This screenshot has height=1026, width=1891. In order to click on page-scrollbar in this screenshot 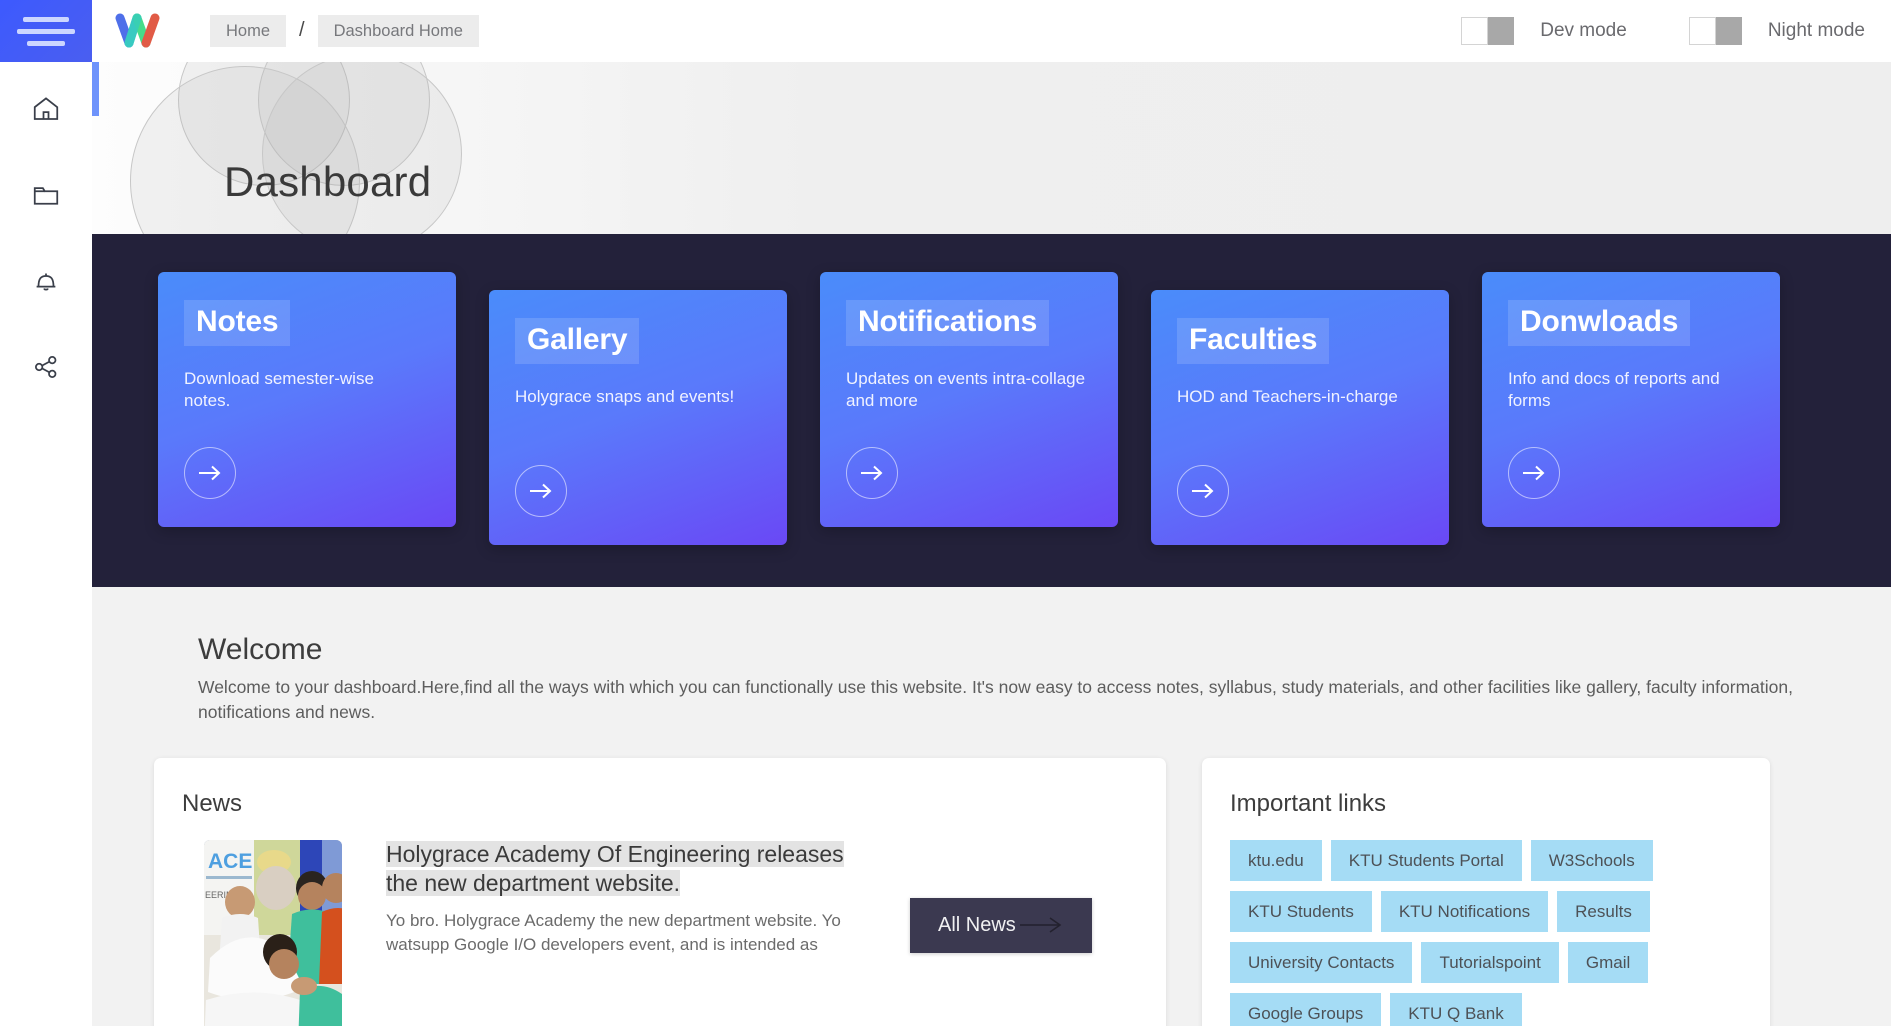, I will do `click(95, 544)`.